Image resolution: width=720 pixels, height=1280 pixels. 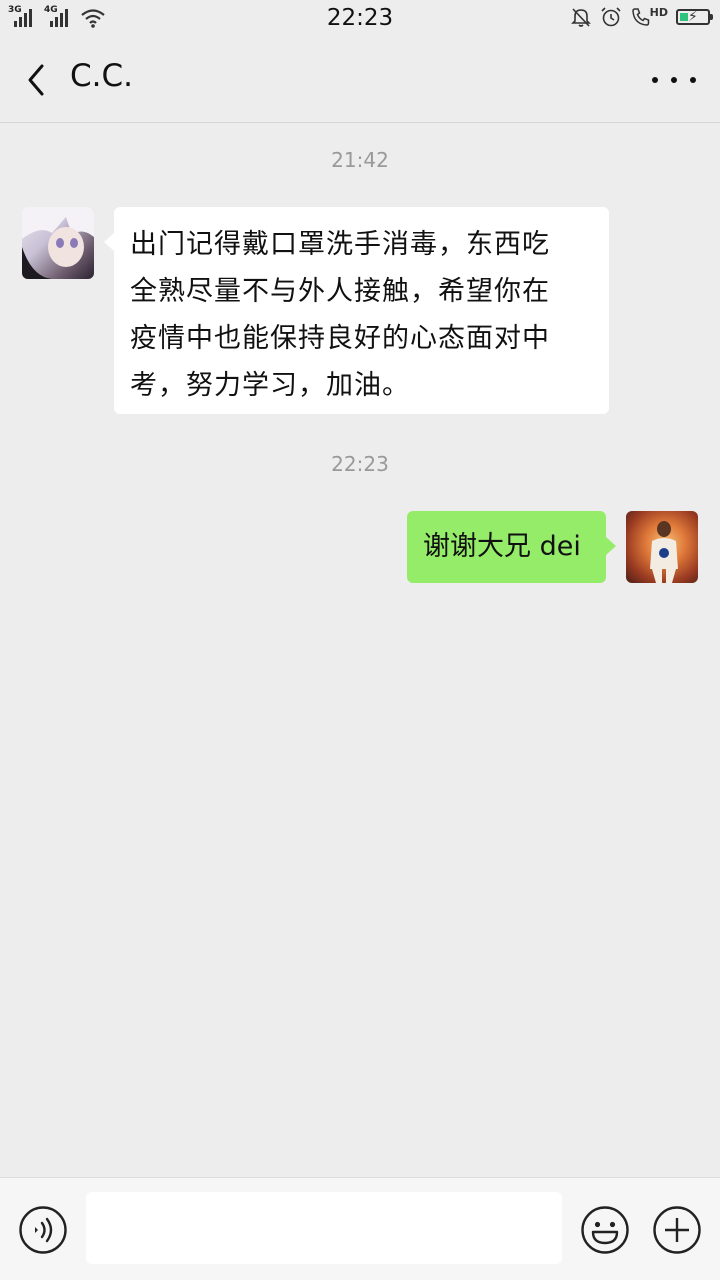 I want to click on status-bar: 3G 4G 22:23 HD ⚡, so click(x=360, y=19).